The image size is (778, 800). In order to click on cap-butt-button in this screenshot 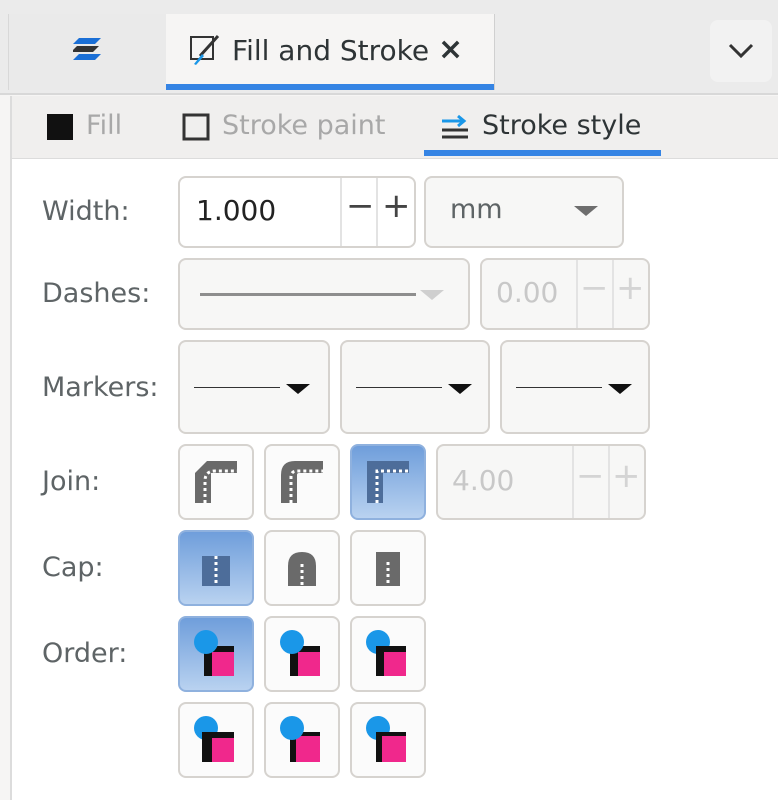, I will do `click(216, 568)`.